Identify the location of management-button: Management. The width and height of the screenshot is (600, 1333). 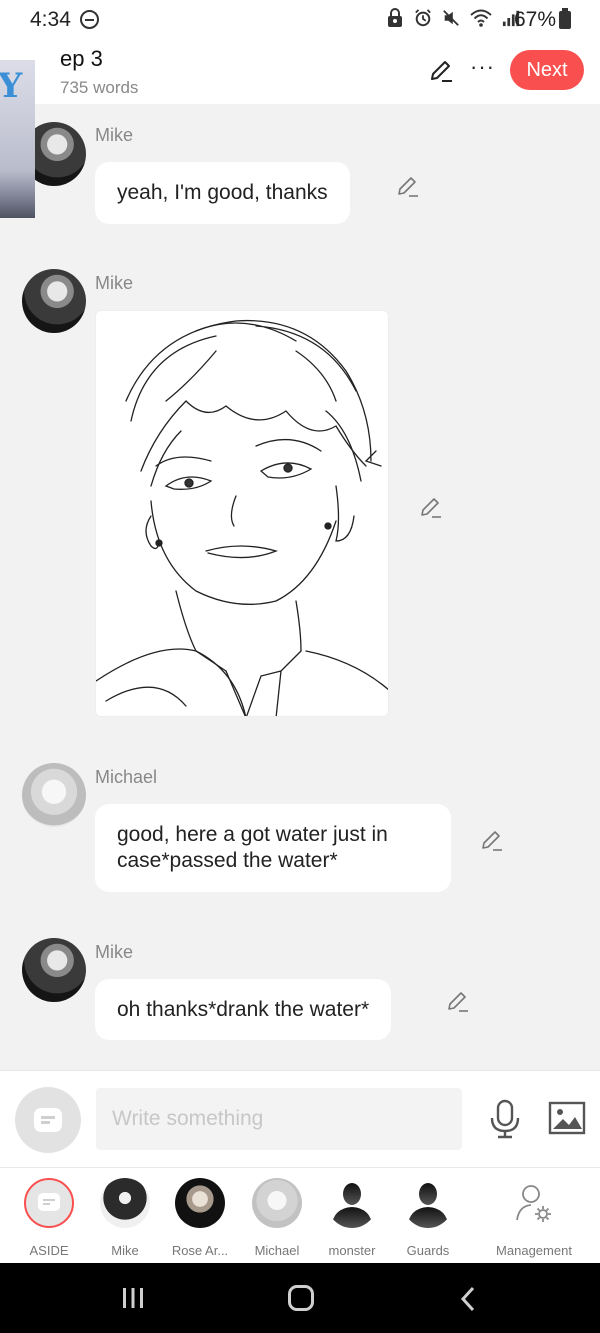
(534, 1218).